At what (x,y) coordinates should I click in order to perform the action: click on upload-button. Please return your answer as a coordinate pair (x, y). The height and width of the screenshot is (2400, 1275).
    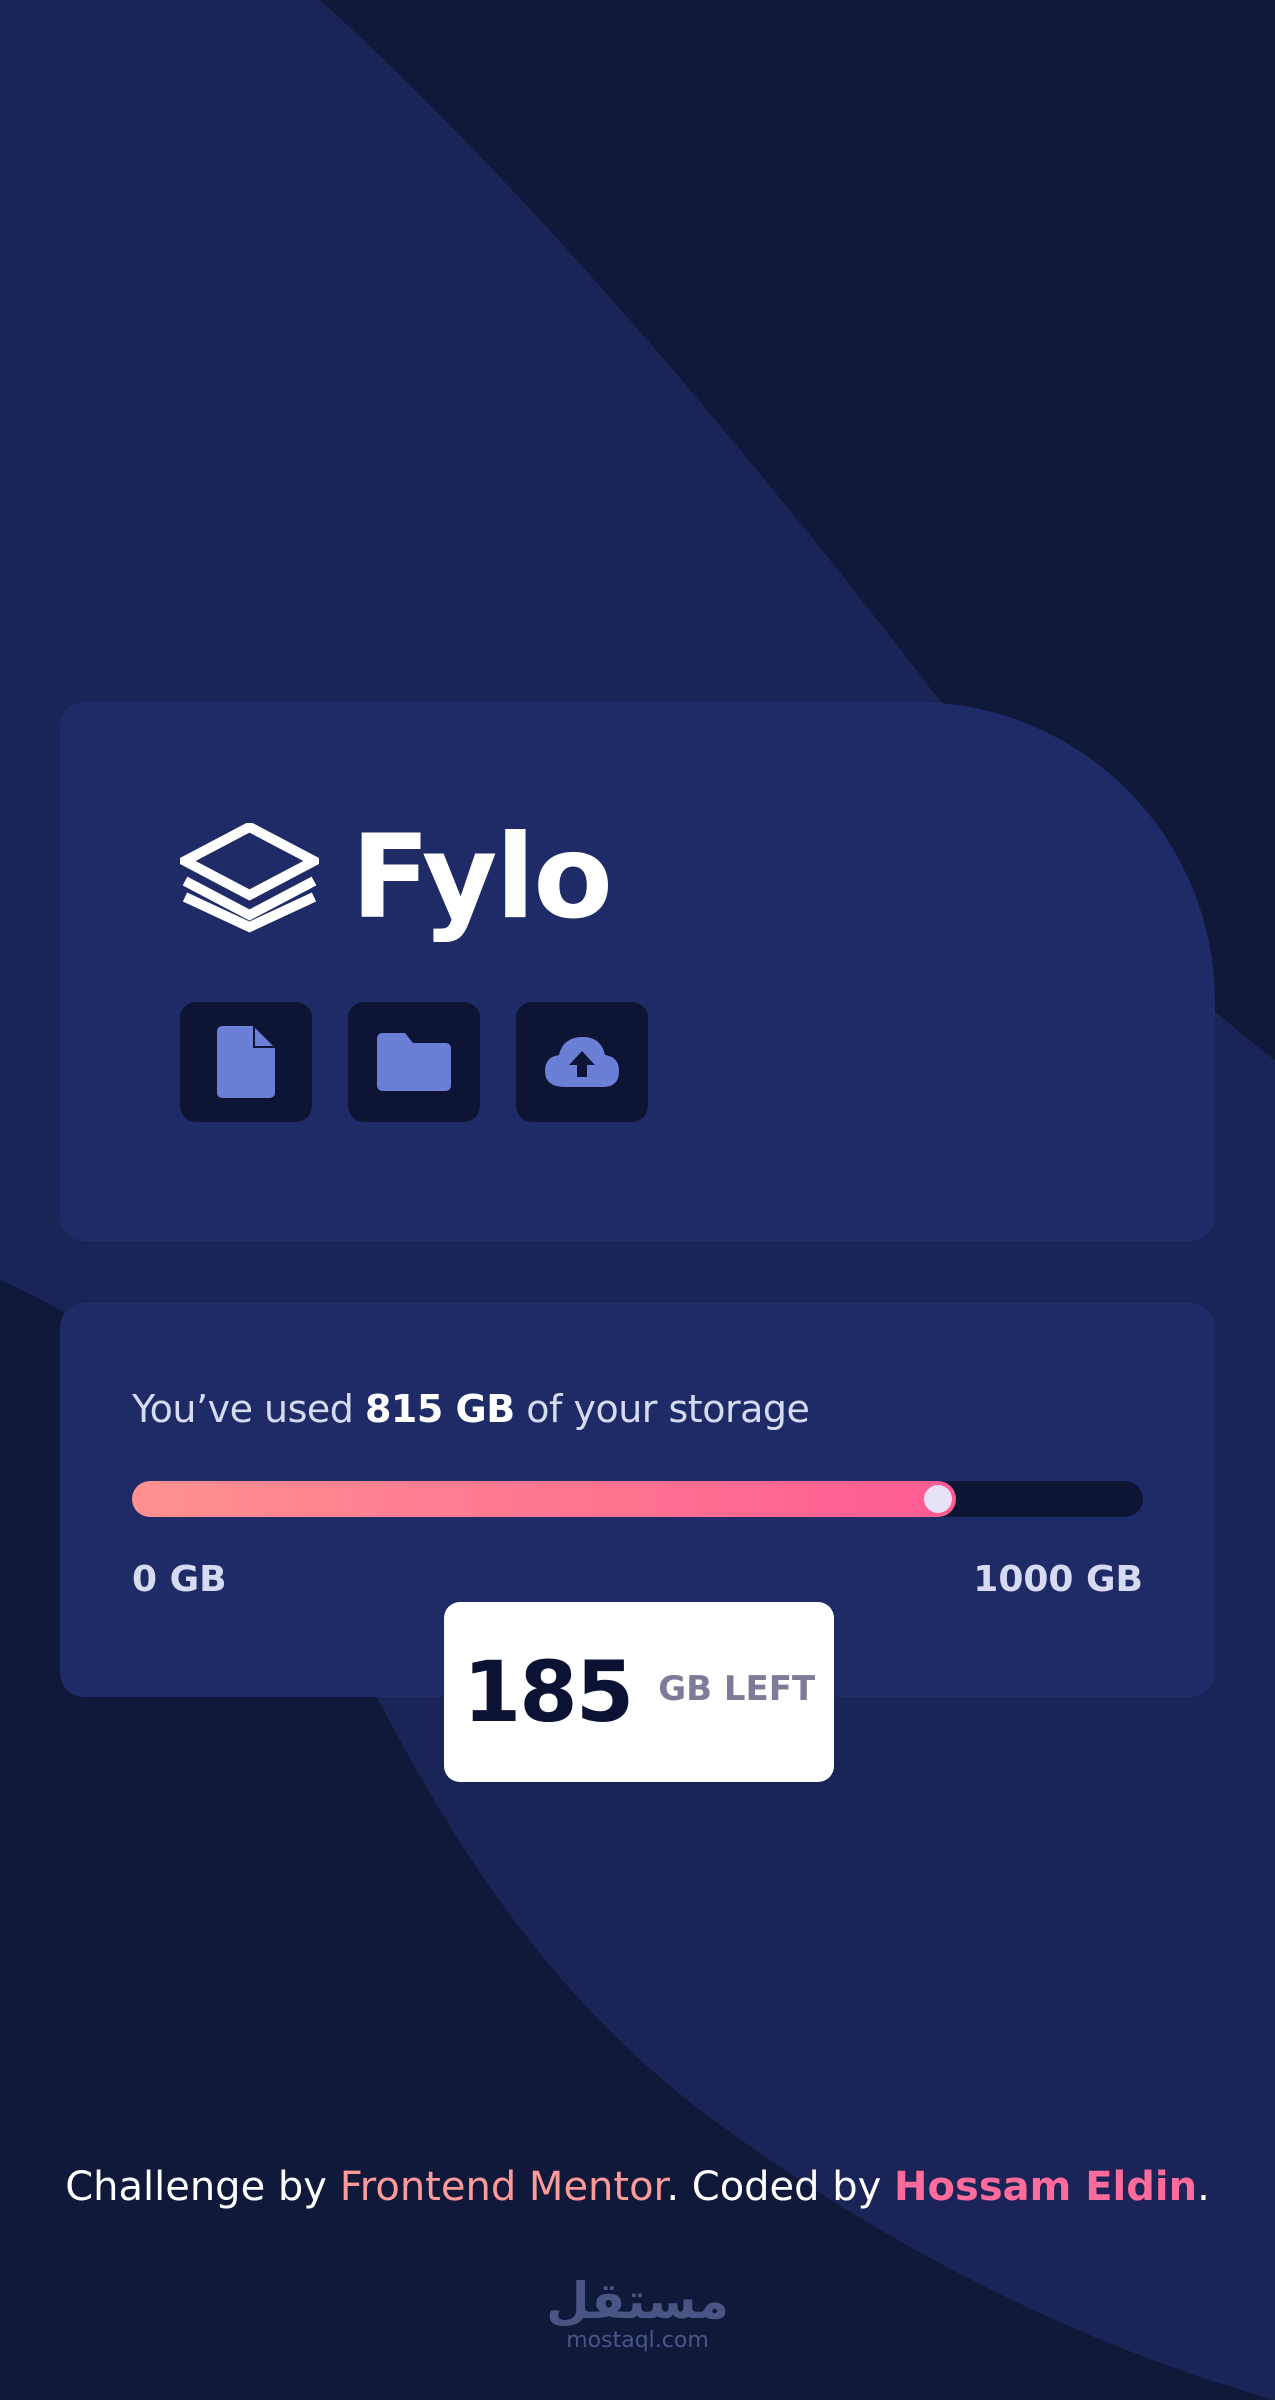
    Looking at the image, I should click on (582, 1062).